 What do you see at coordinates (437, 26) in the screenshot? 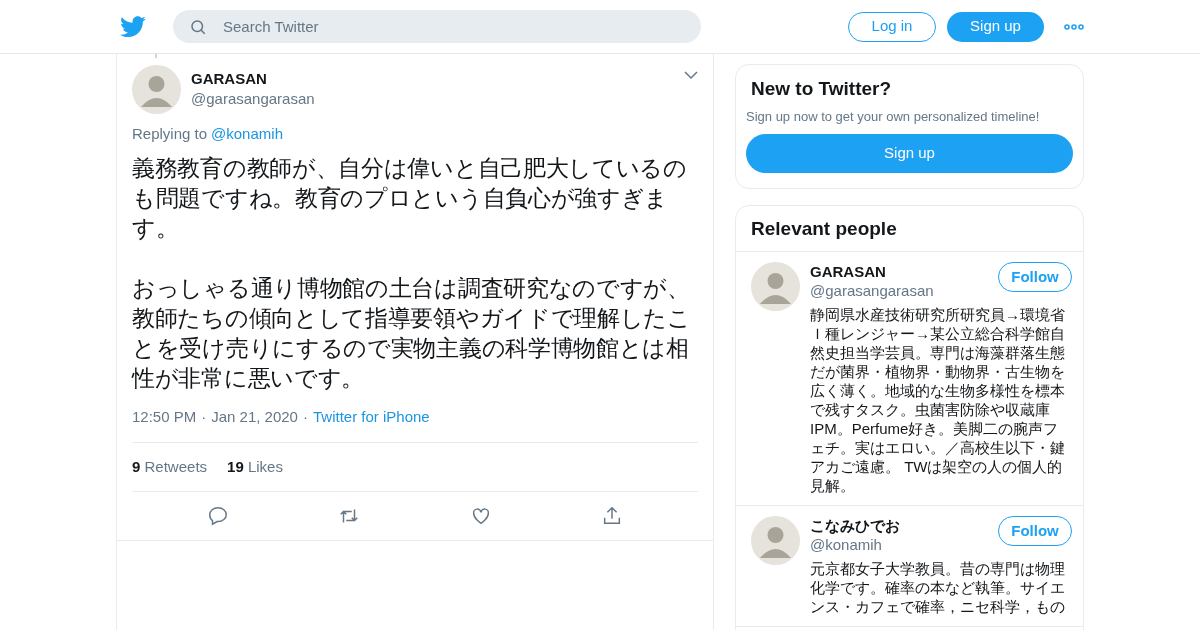
I see `search-field: Search Twitter` at bounding box center [437, 26].